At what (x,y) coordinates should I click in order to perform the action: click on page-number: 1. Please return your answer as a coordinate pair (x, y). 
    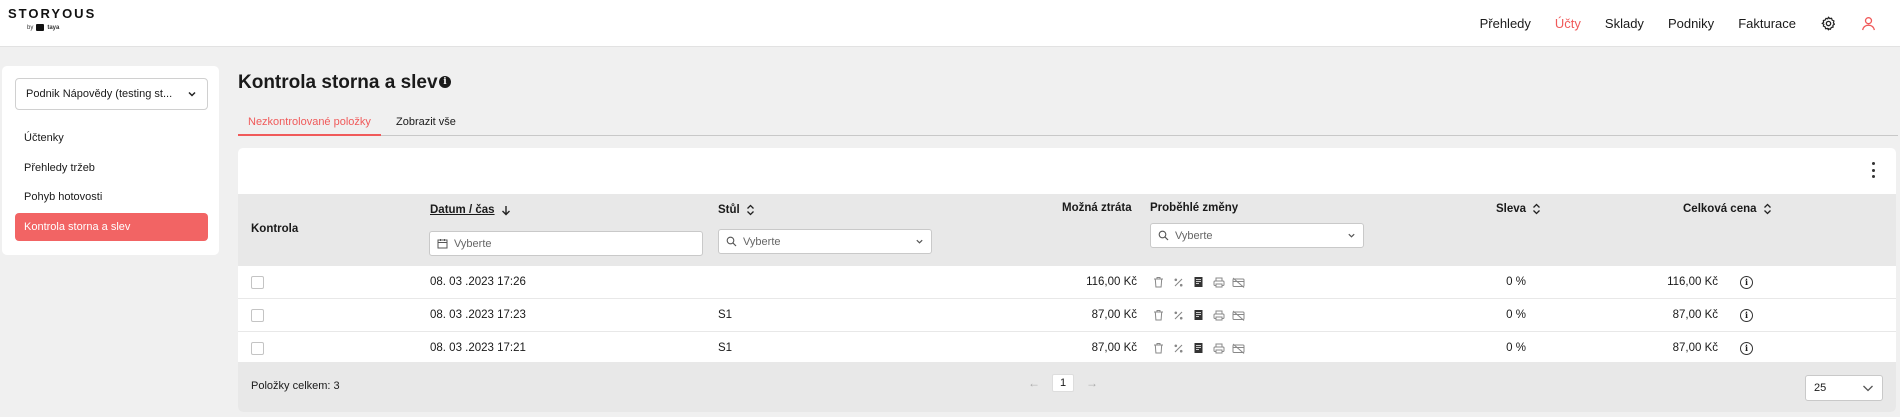
    Looking at the image, I should click on (1063, 383).